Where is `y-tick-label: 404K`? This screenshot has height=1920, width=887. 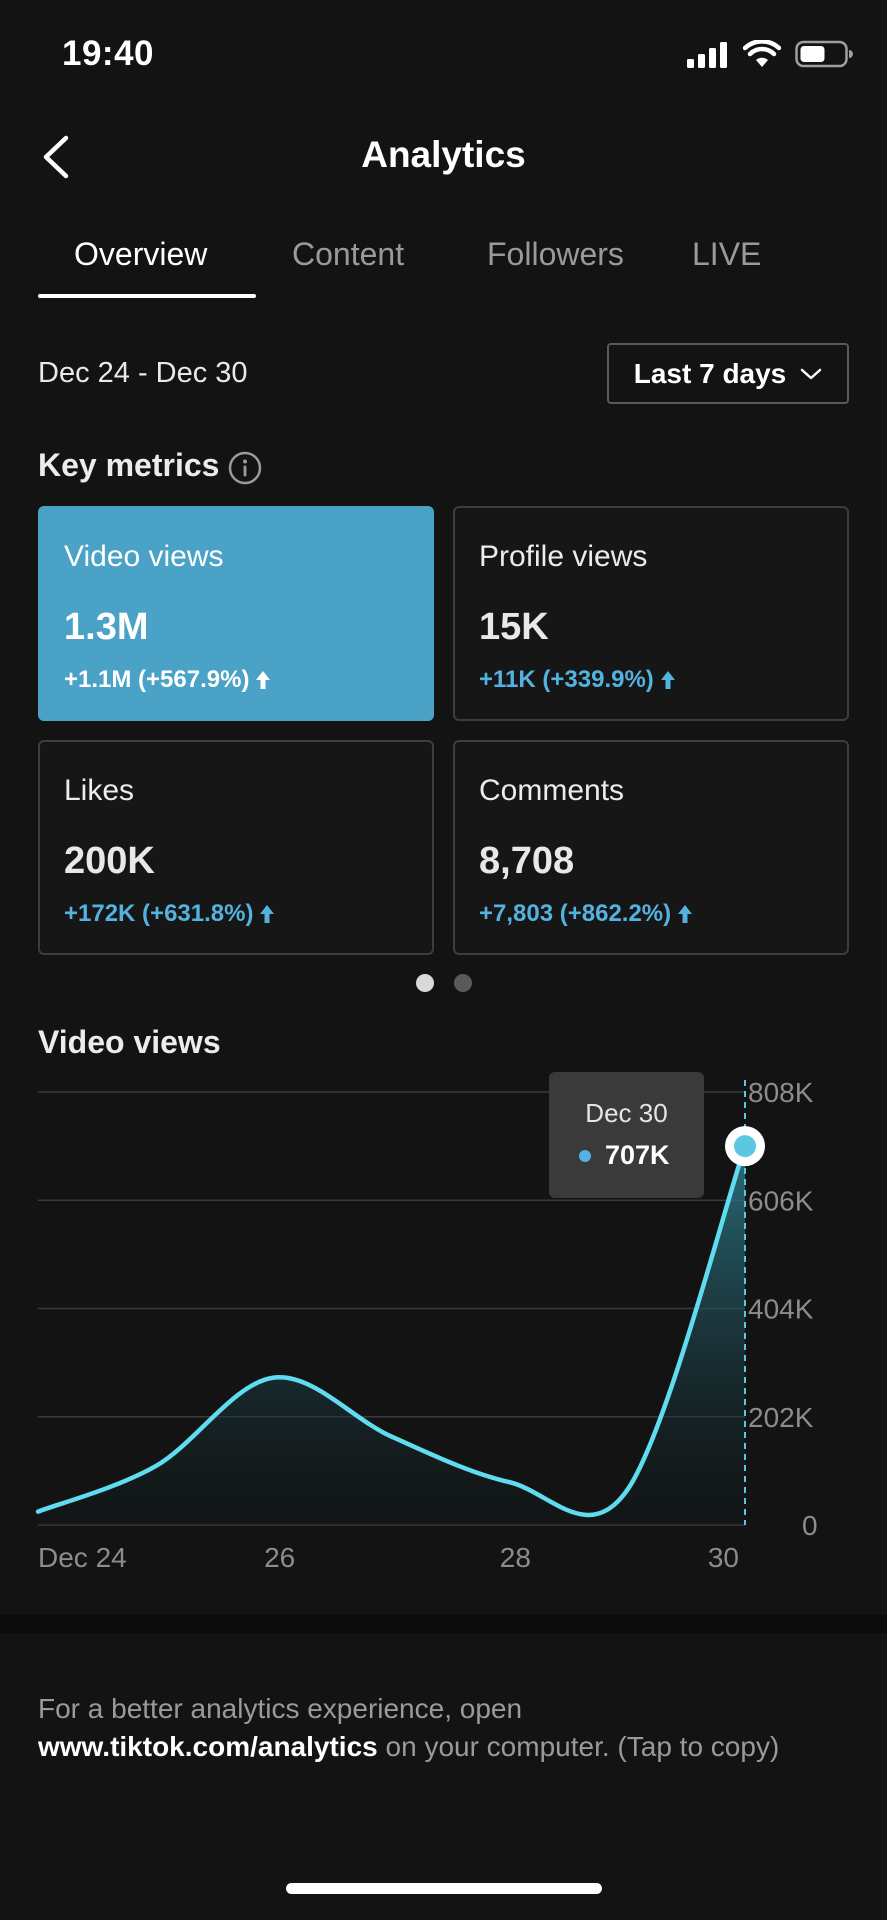 y-tick-label: 404K is located at coordinates (781, 1309).